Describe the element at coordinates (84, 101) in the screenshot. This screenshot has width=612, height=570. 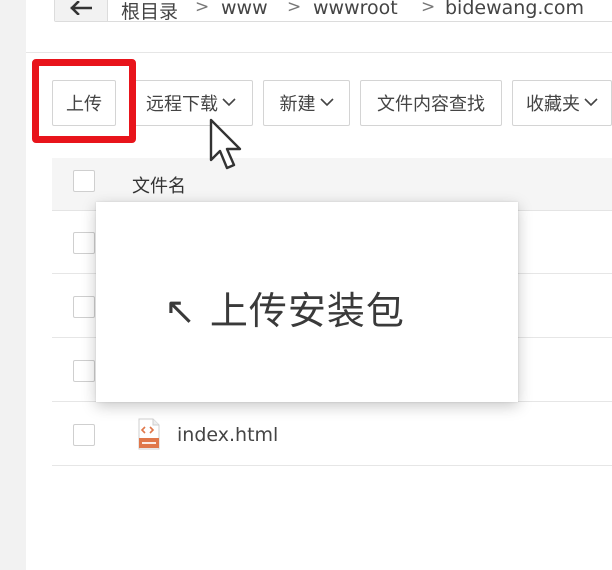
I see `upload-highlight-frame` at that location.